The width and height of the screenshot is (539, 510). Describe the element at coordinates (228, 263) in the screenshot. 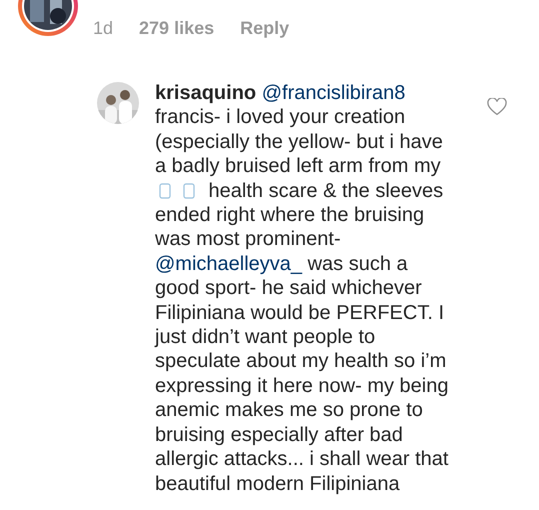

I see `mention-link: @michaelleyva_` at that location.